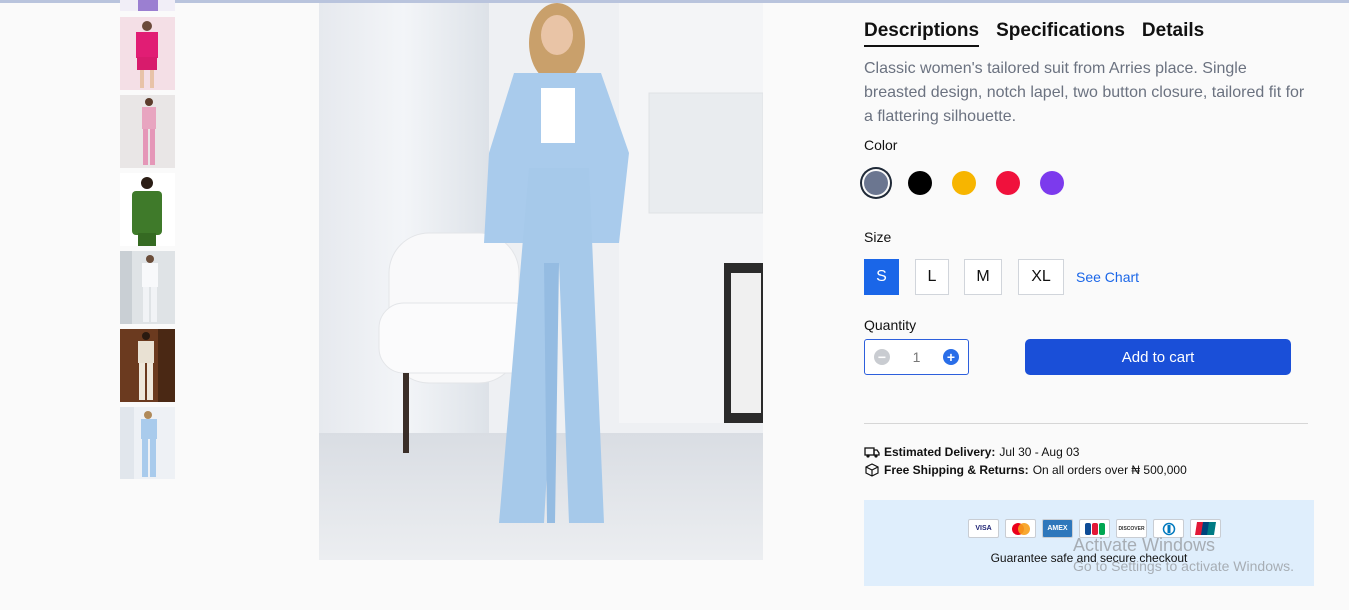  I want to click on color-options, so click(964, 183).